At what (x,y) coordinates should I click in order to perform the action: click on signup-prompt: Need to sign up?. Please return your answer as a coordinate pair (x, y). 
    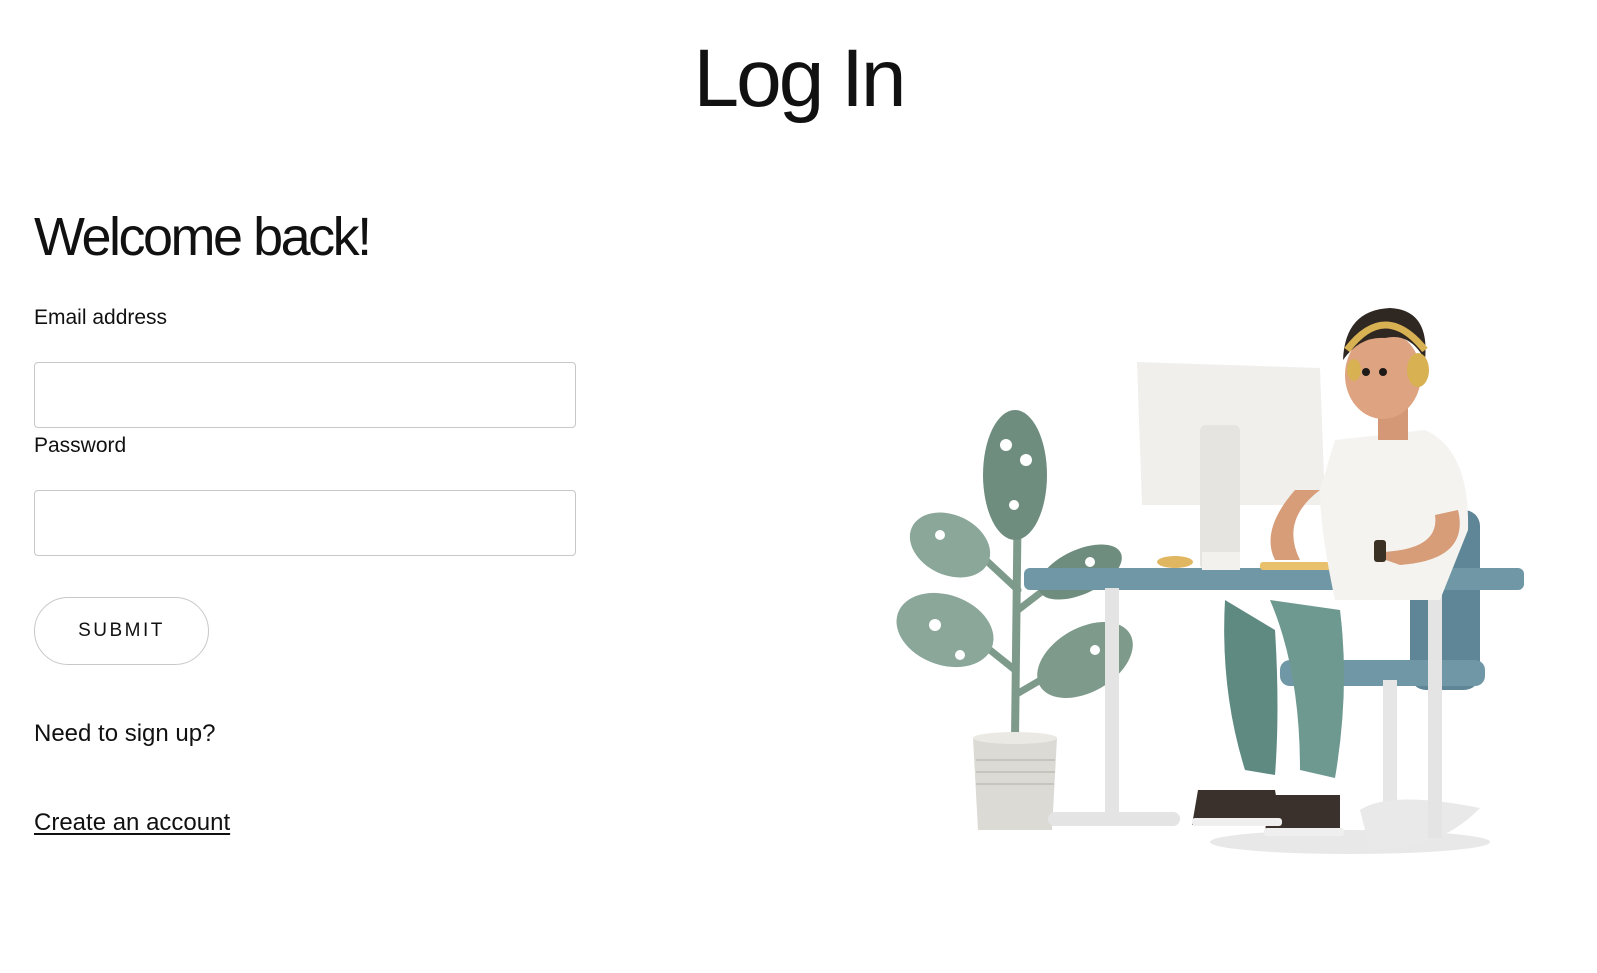
    Looking at the image, I should click on (125, 733).